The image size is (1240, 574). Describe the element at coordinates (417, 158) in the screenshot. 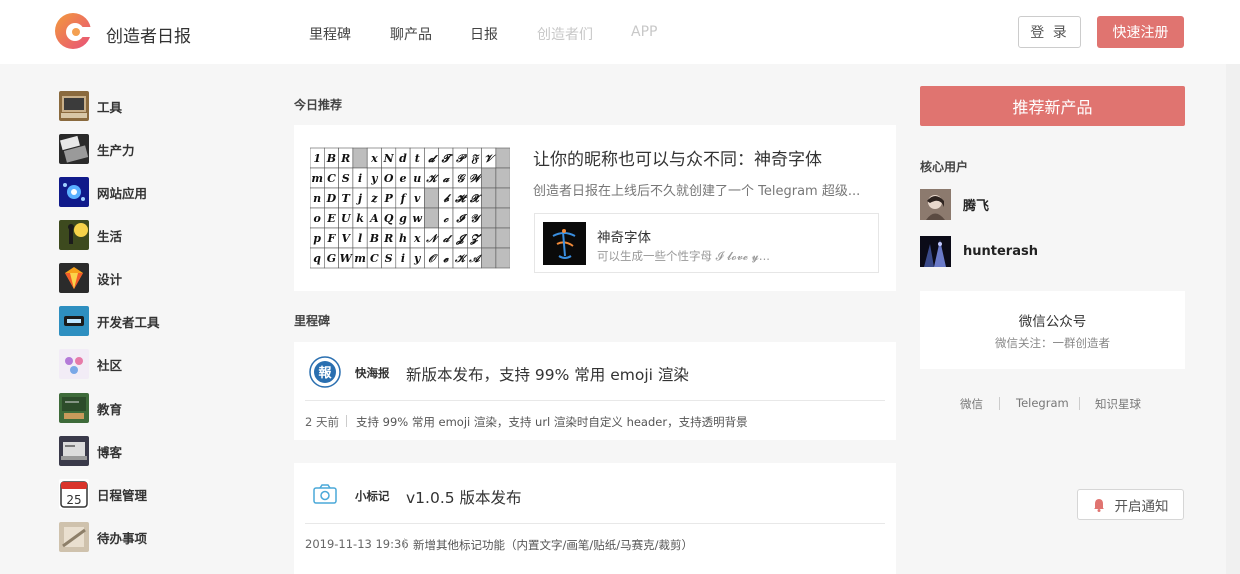

I see `font-grid-glyph: t` at that location.